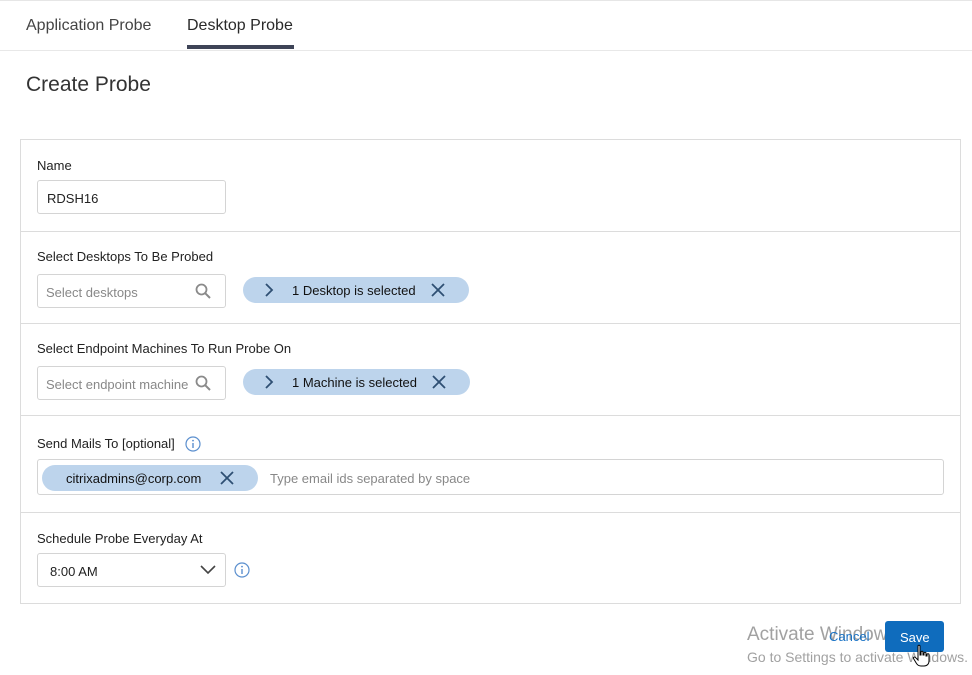  Describe the element at coordinates (73, 198) in the screenshot. I see `name-value: RDSH16` at that location.